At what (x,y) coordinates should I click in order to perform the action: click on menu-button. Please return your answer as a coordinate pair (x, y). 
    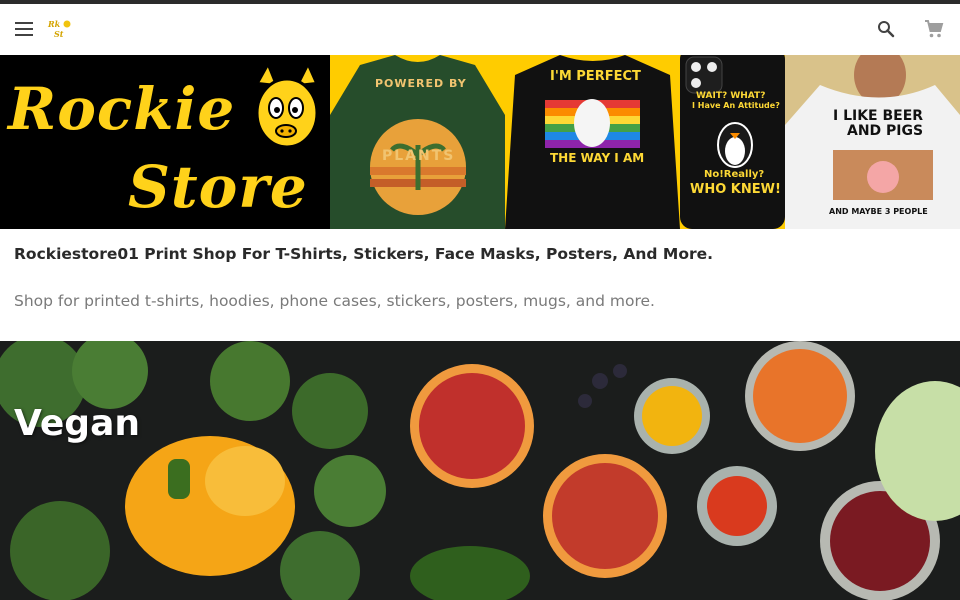
    Looking at the image, I should click on (25, 29).